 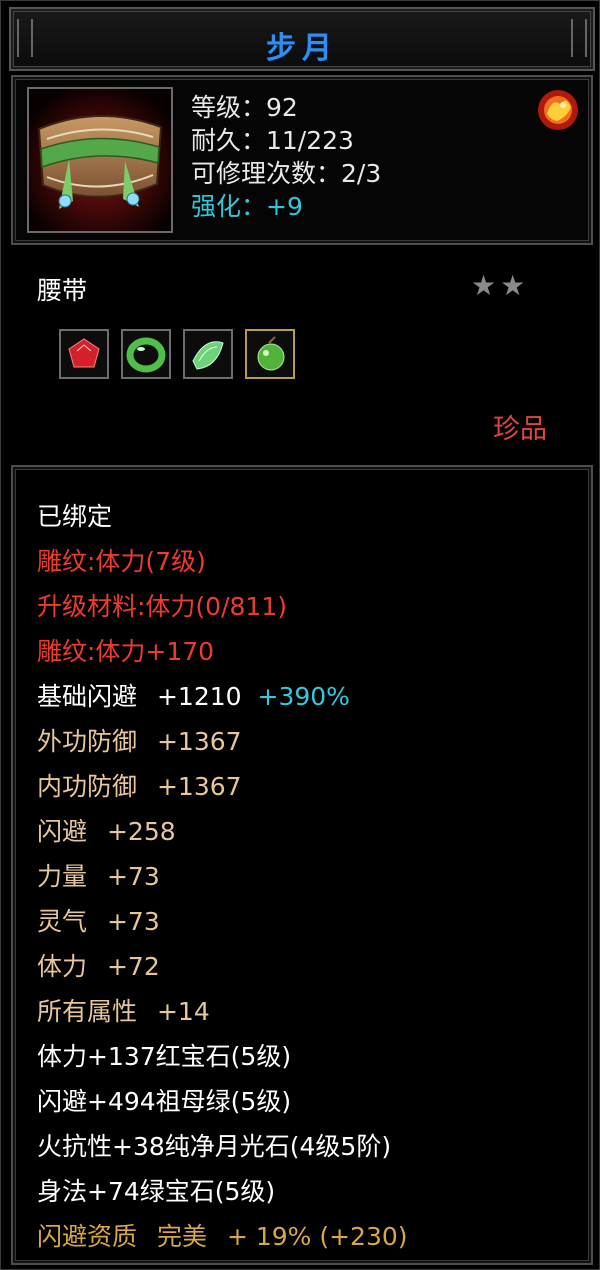 I want to click on upgrade-material-line: 升级材料:体力(0/811), so click(x=162, y=606).